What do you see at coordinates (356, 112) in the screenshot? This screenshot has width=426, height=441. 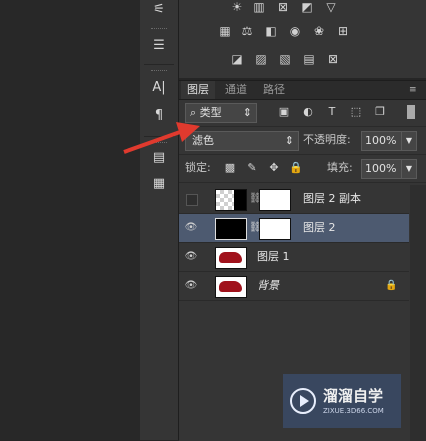 I see `filter-shape-icon: ⬚` at bounding box center [356, 112].